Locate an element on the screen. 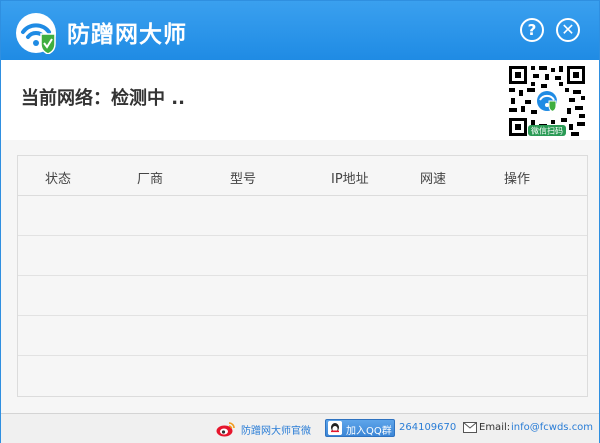  email-icon is located at coordinates (470, 427).